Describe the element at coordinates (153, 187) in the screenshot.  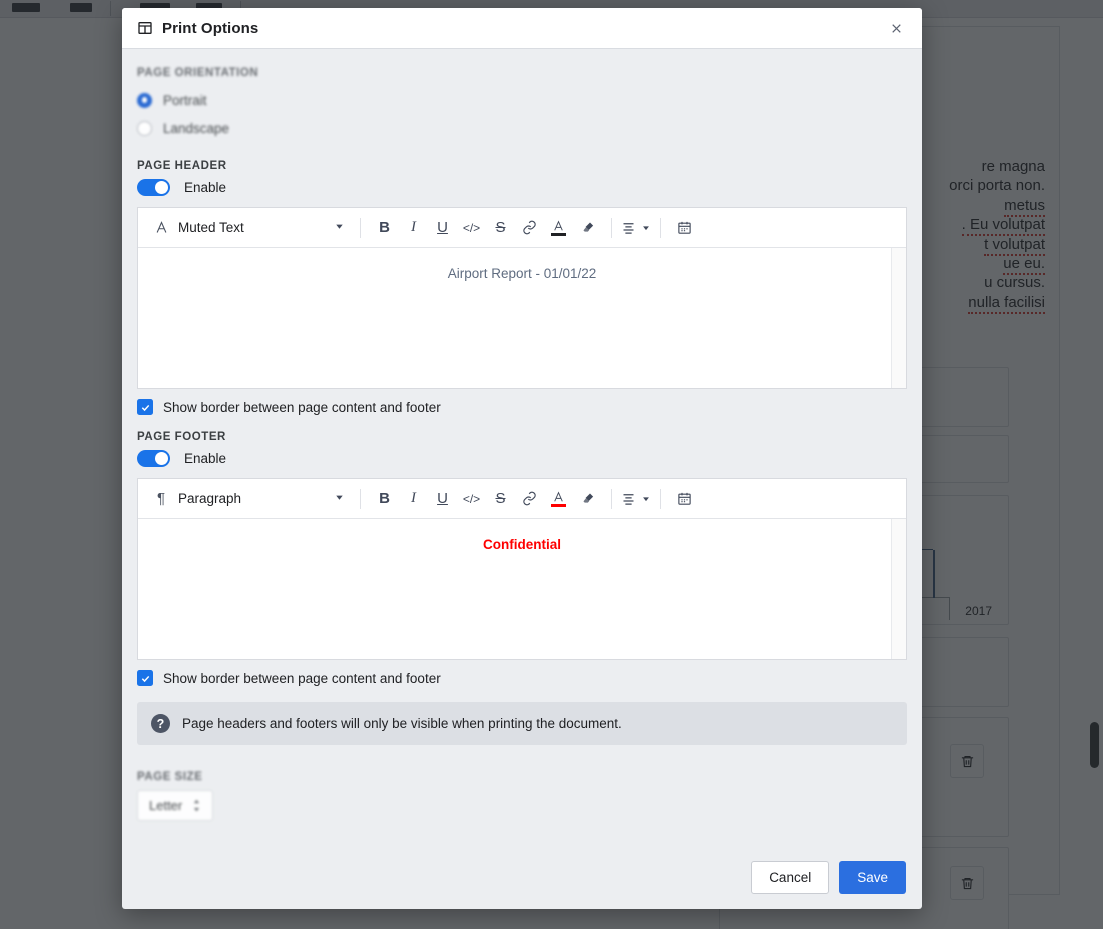
I see `page-header-toggle` at that location.